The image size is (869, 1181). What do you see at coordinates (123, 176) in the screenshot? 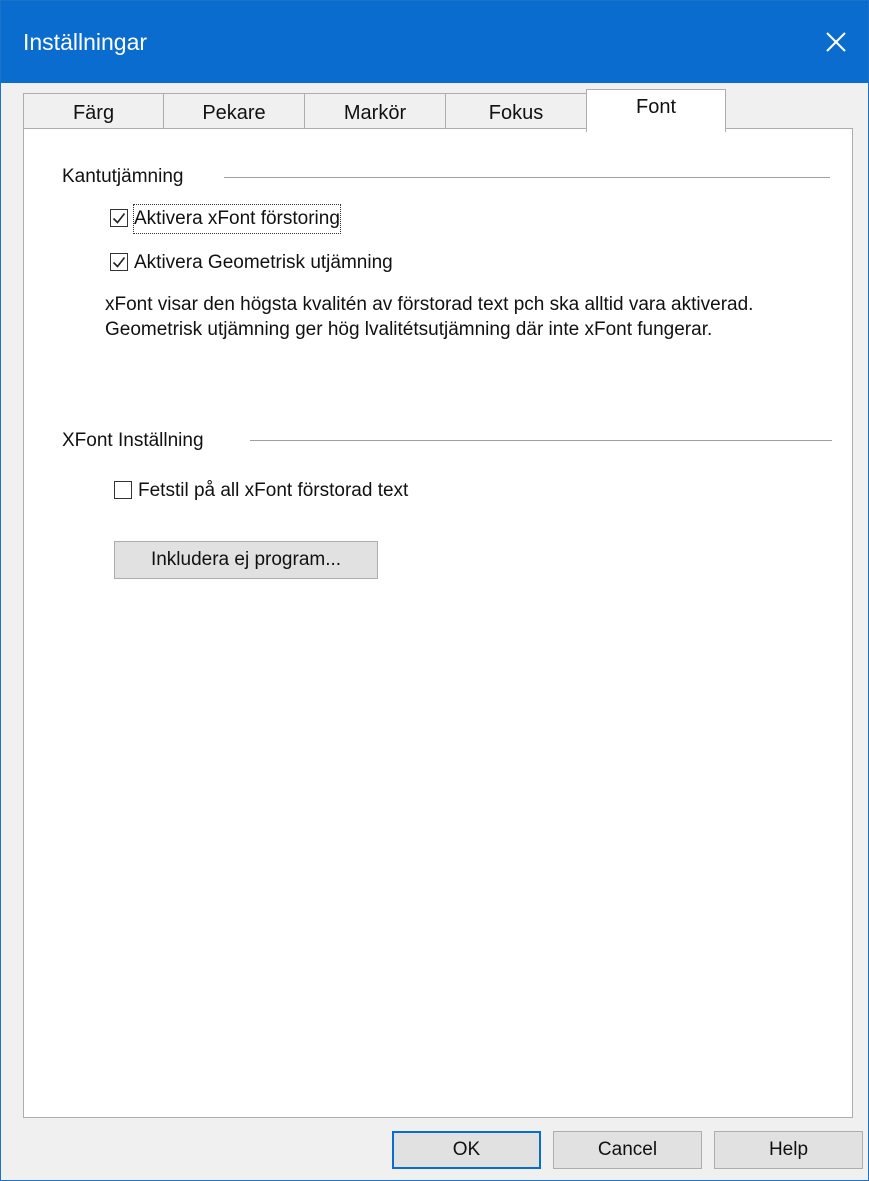
I see `antialias-group-heading: Kantutjämning` at bounding box center [123, 176].